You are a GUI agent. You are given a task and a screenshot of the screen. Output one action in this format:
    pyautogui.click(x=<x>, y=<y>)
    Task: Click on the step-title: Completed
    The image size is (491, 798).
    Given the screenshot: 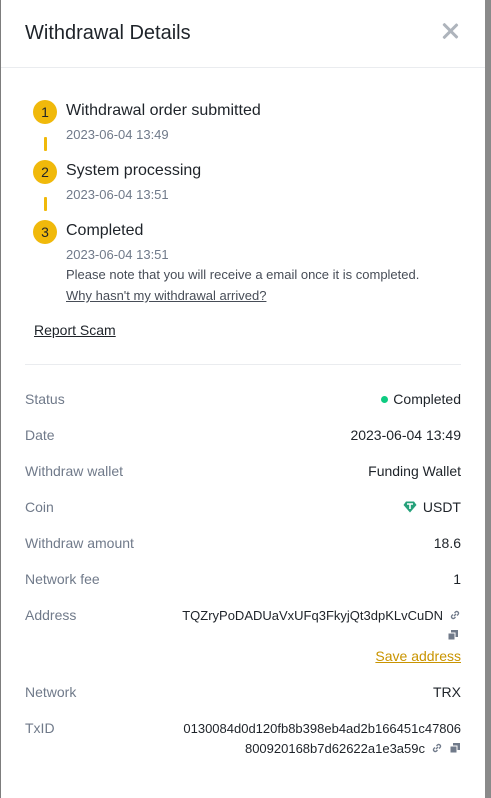 What is the action you would take?
    pyautogui.click(x=105, y=230)
    